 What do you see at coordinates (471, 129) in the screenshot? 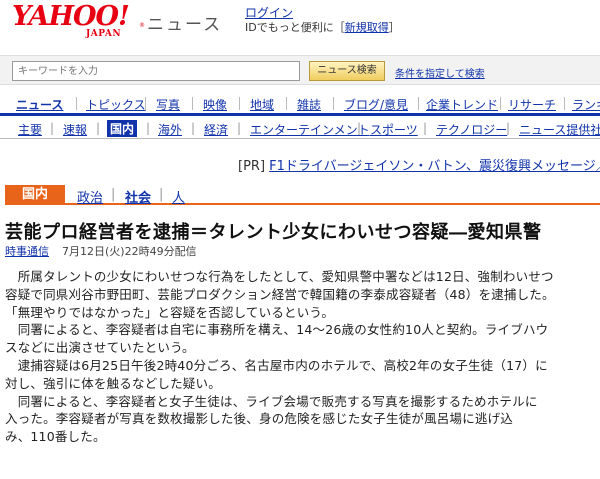
I see `sub-nav-technology: テクノロジー` at bounding box center [471, 129].